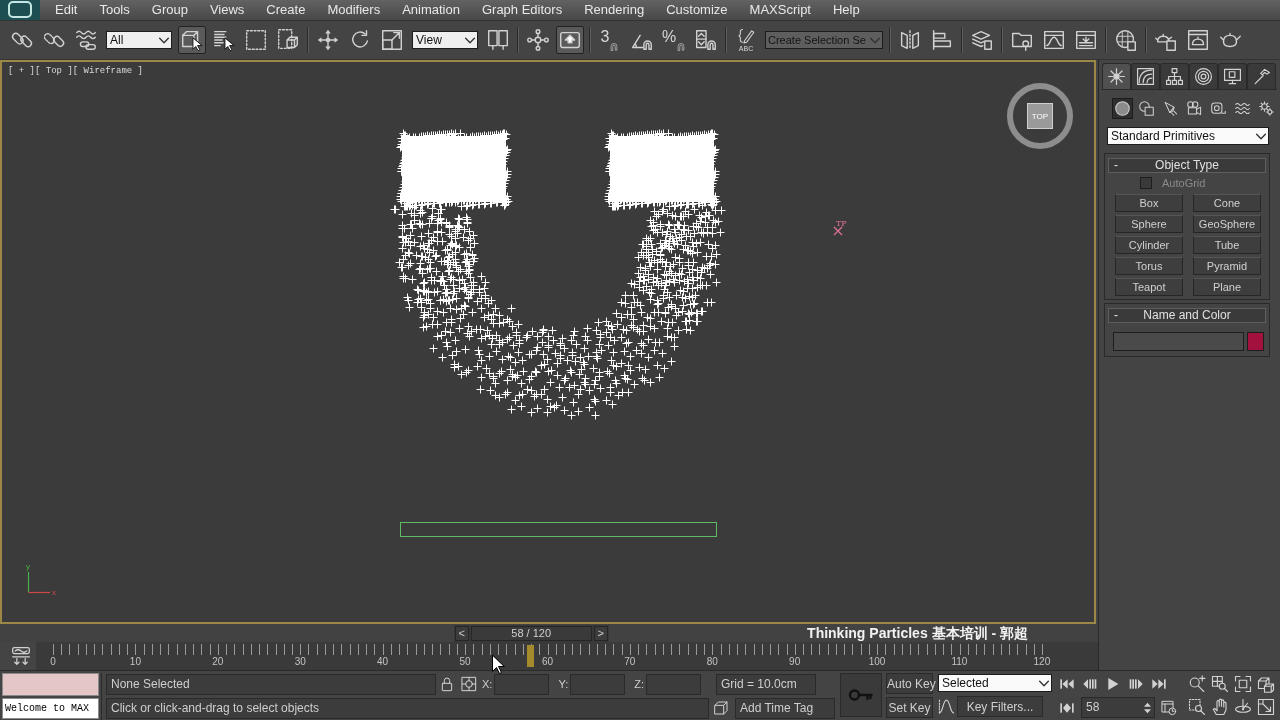 The width and height of the screenshot is (1280, 720). Describe the element at coordinates (1147, 707) in the screenshot. I see `spinner-arrows-icon` at that location.